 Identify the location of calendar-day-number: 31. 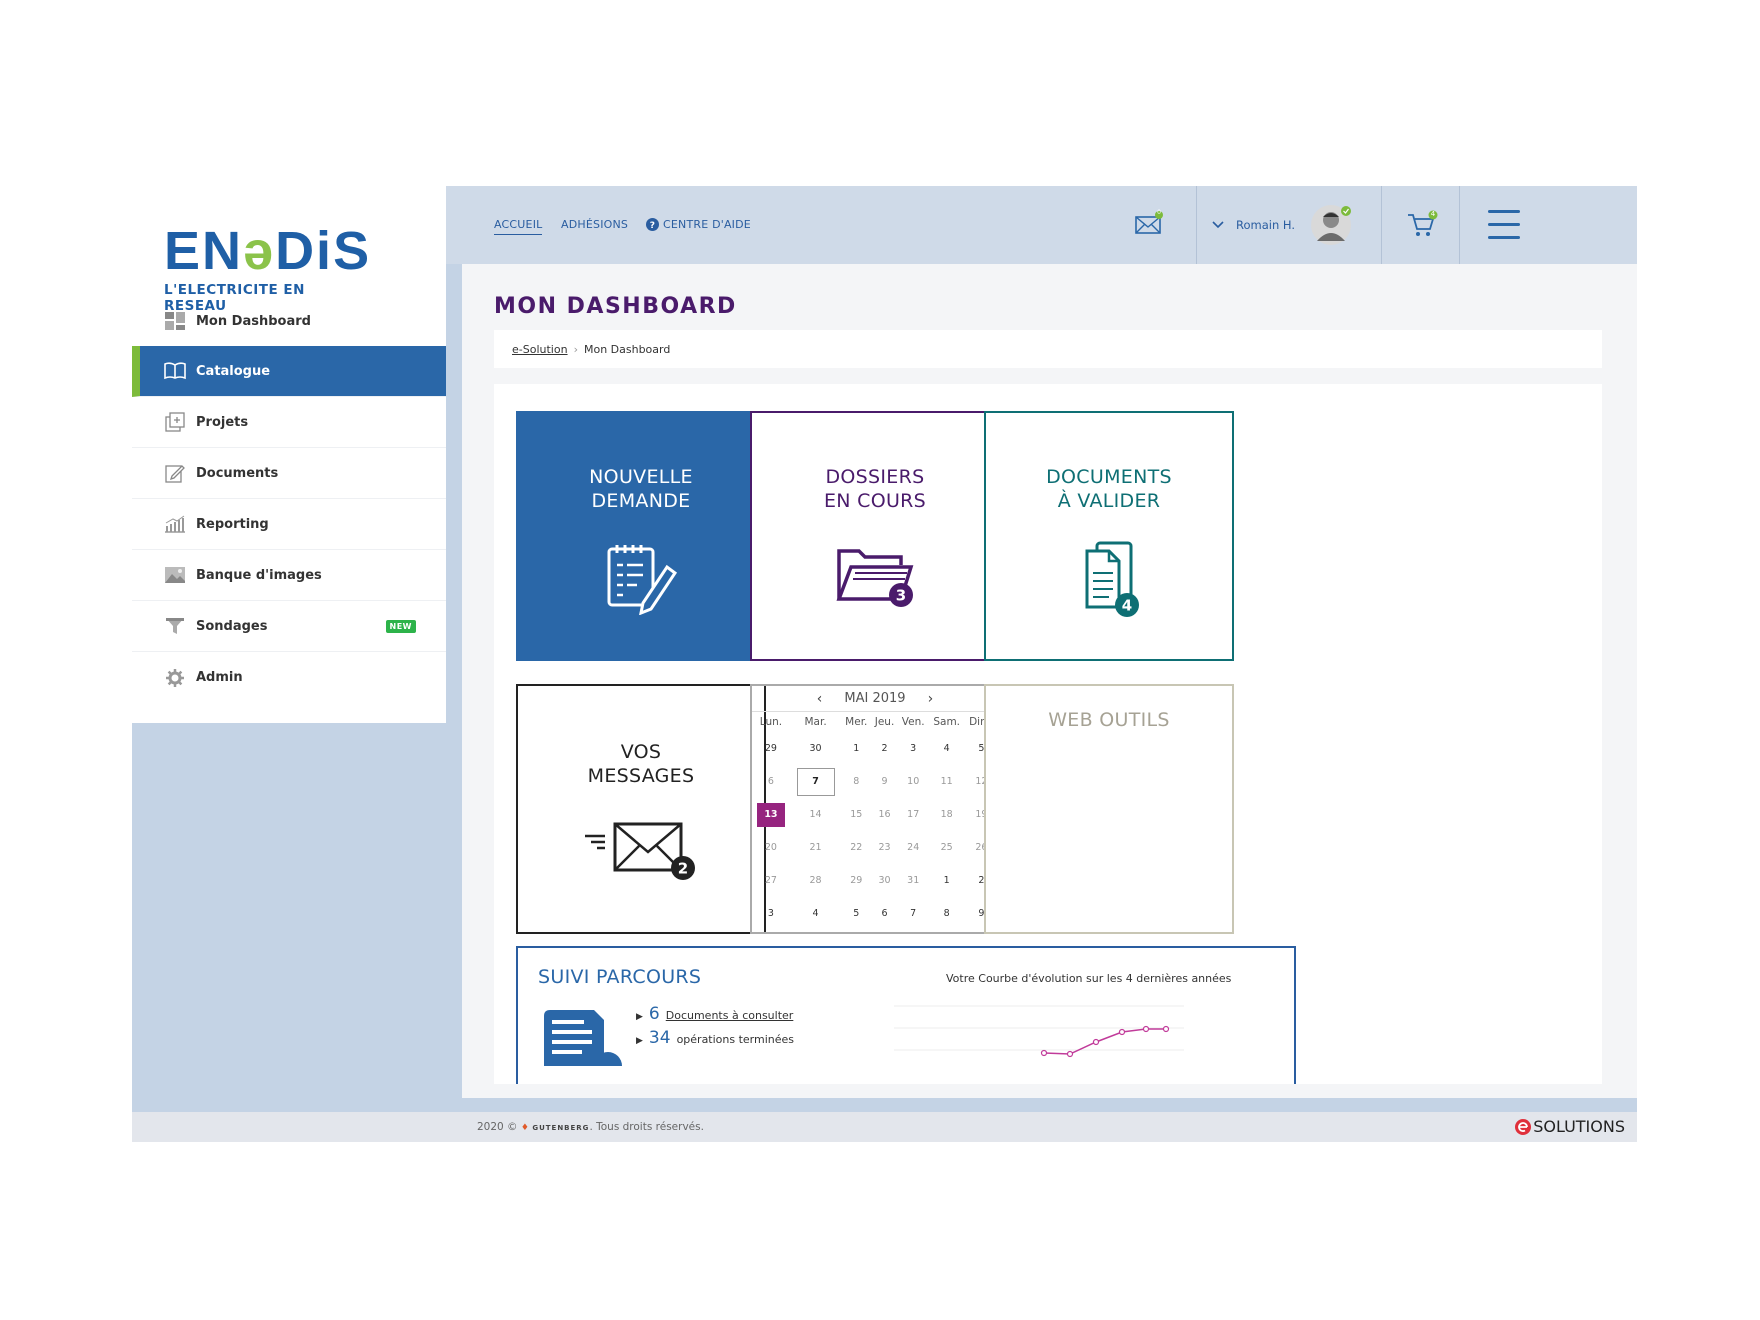
(913, 880).